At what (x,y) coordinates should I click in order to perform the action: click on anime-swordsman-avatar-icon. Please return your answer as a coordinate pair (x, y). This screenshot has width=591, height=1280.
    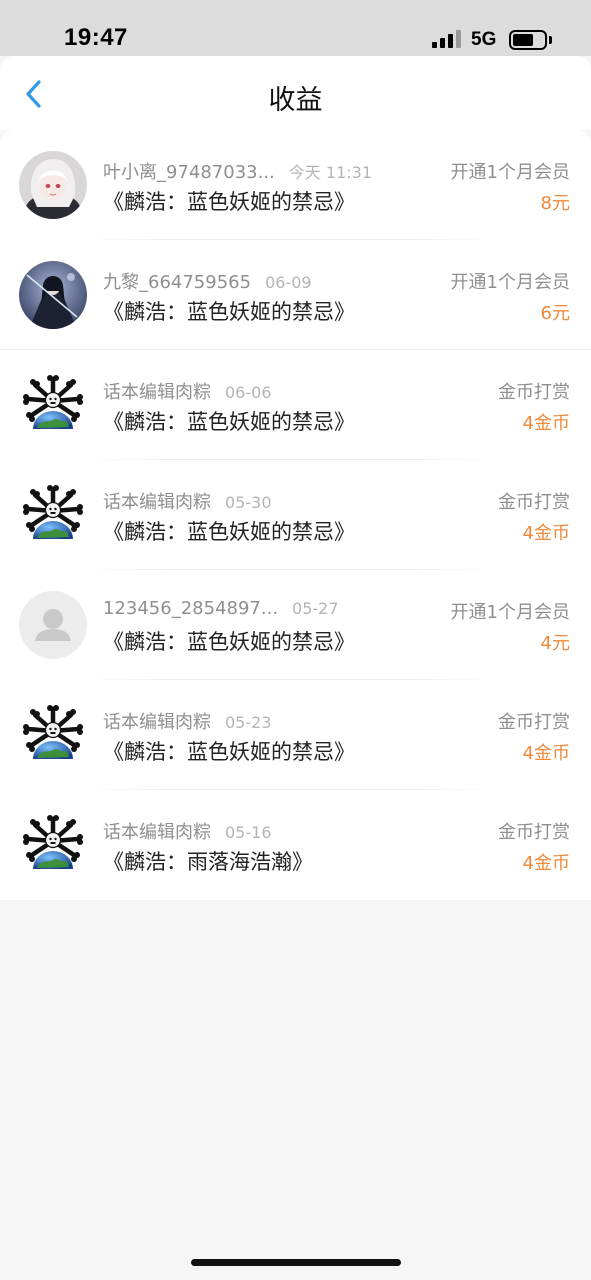
    Looking at the image, I should click on (53, 295).